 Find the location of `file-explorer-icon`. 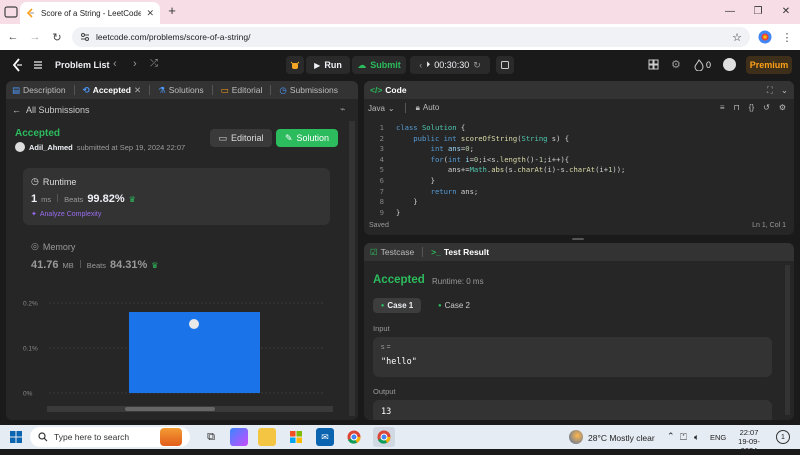

file-explorer-icon is located at coordinates (267, 437).